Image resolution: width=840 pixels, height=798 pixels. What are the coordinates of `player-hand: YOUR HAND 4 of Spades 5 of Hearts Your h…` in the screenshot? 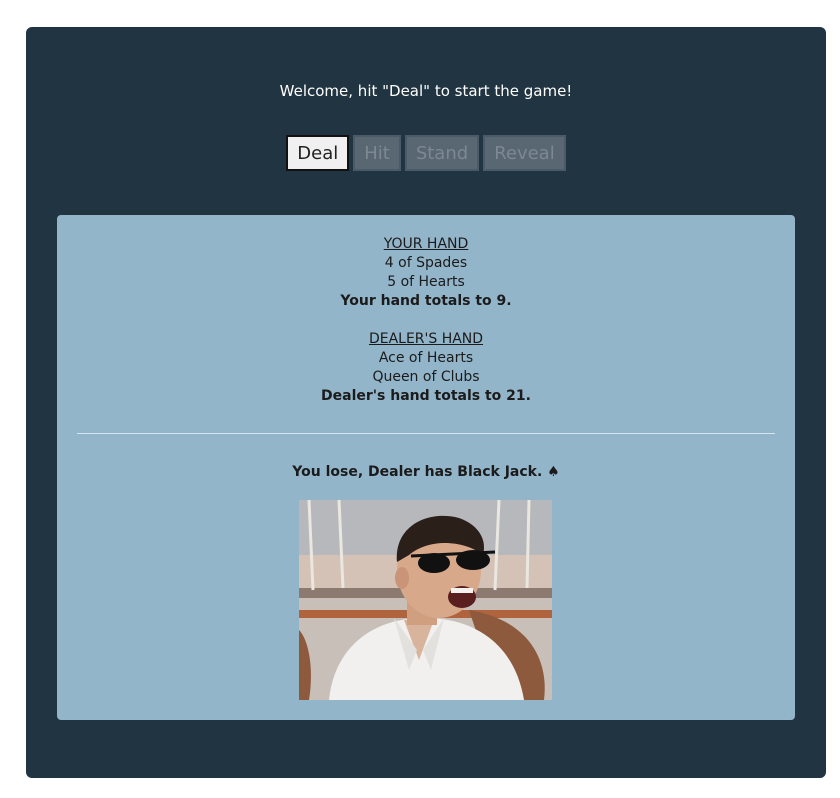 It's located at (426, 273).